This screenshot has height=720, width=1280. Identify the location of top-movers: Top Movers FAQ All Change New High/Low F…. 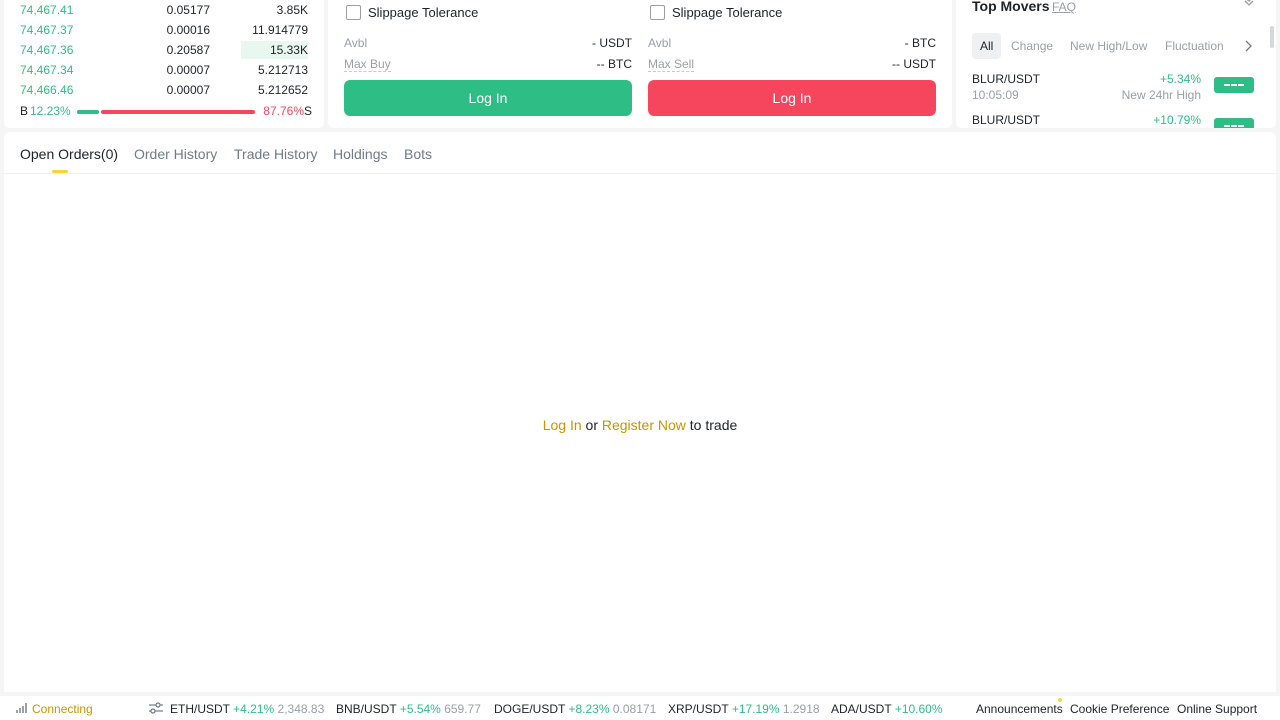
(1116, 64).